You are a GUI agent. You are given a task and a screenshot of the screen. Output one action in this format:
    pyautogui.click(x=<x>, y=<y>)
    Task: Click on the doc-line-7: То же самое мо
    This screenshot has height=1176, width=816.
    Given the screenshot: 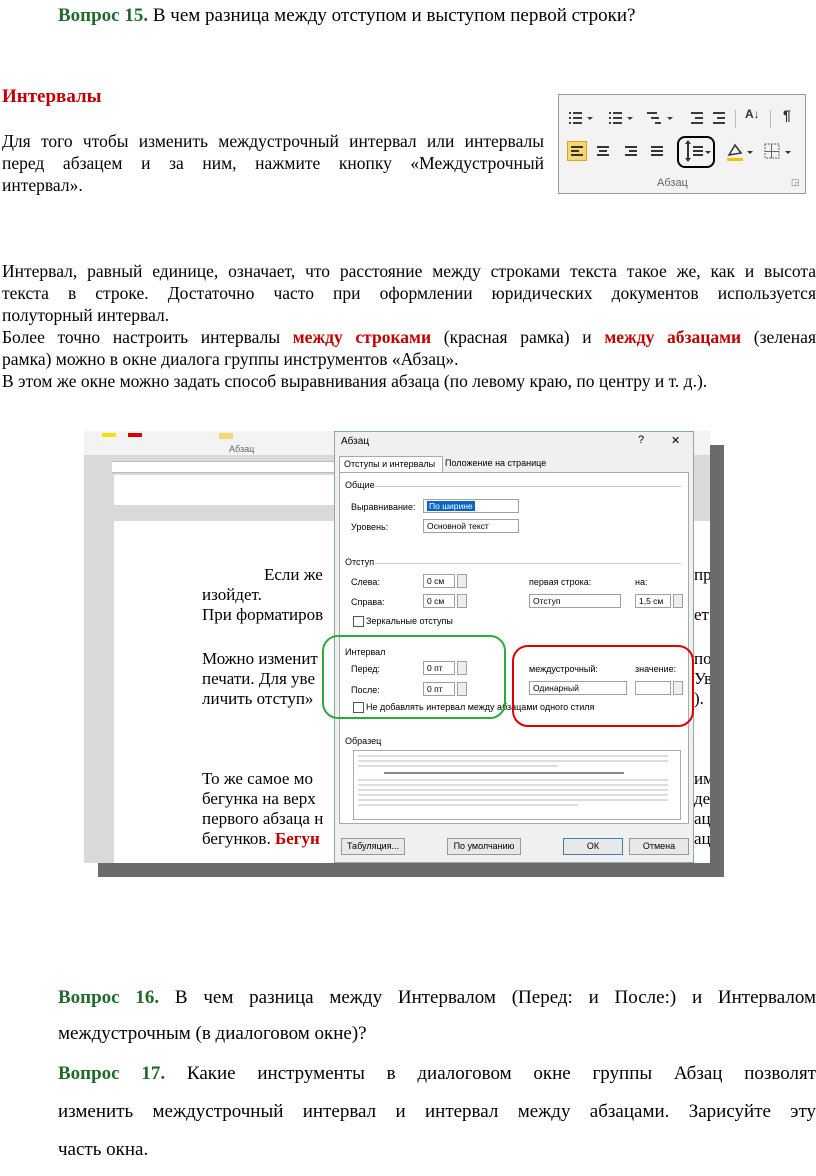 What is the action you would take?
    pyautogui.click(x=257, y=778)
    